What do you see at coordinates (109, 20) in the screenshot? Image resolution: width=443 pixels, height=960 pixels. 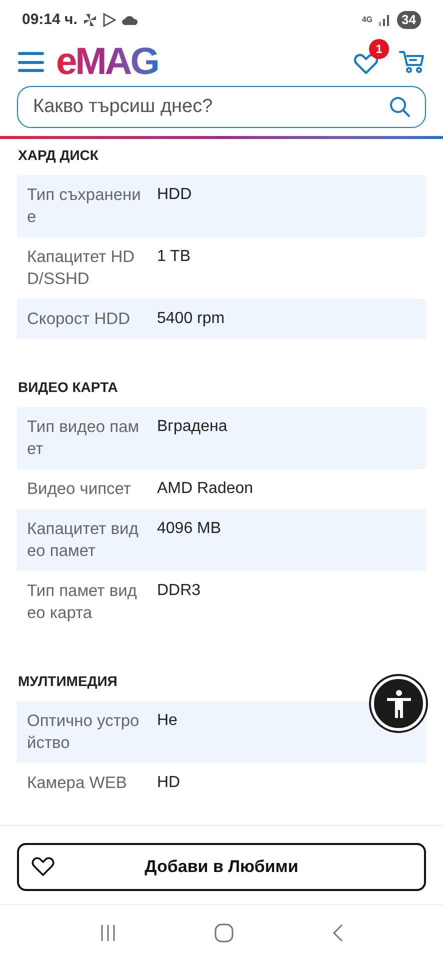 I see `play-store-icon` at bounding box center [109, 20].